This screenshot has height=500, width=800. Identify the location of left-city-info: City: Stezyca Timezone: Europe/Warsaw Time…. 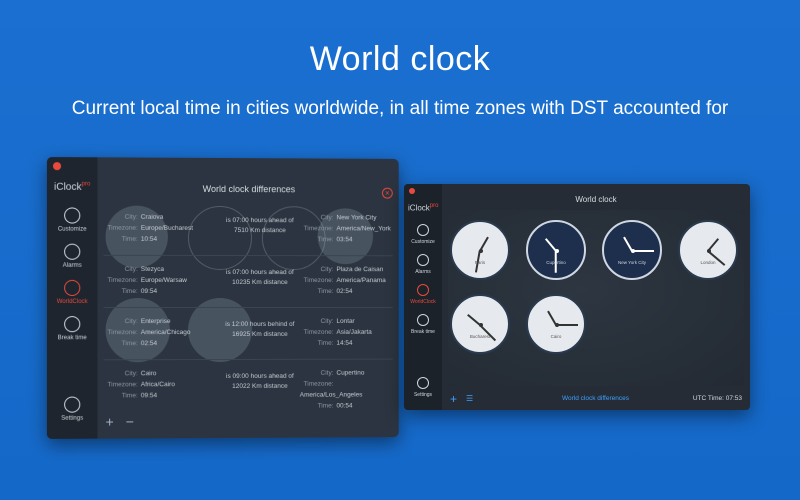
(147, 280).